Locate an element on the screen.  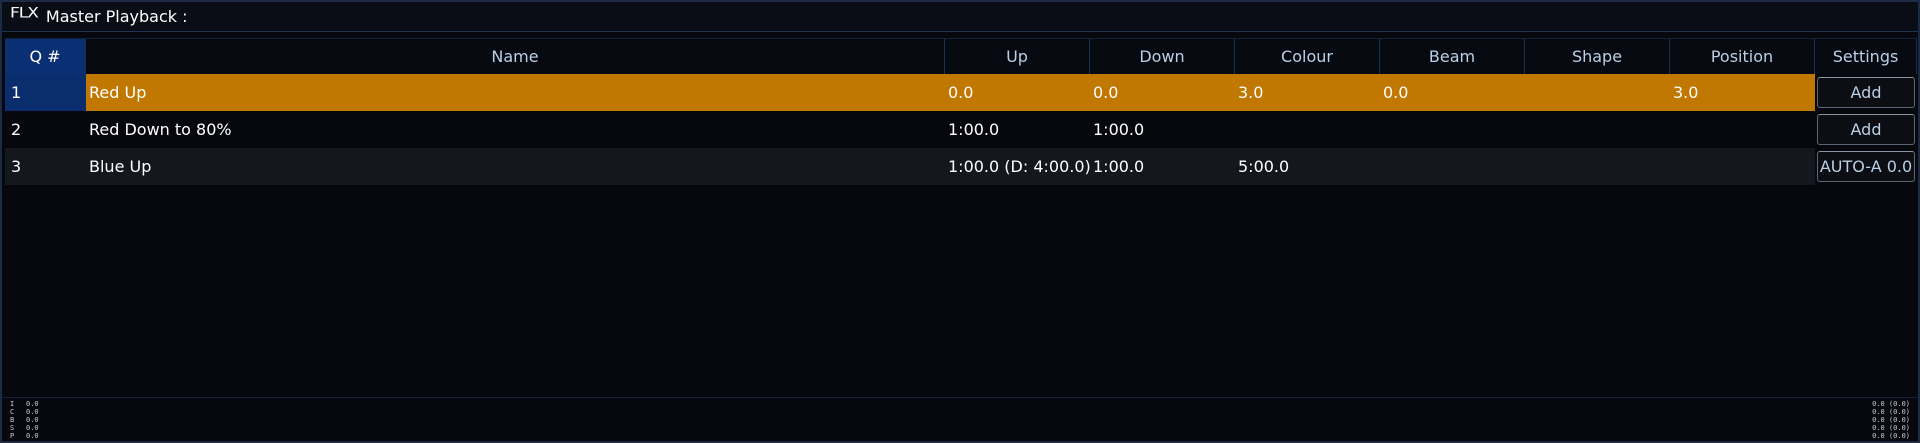
stat-line: B 0.0 is located at coordinates (24, 420).